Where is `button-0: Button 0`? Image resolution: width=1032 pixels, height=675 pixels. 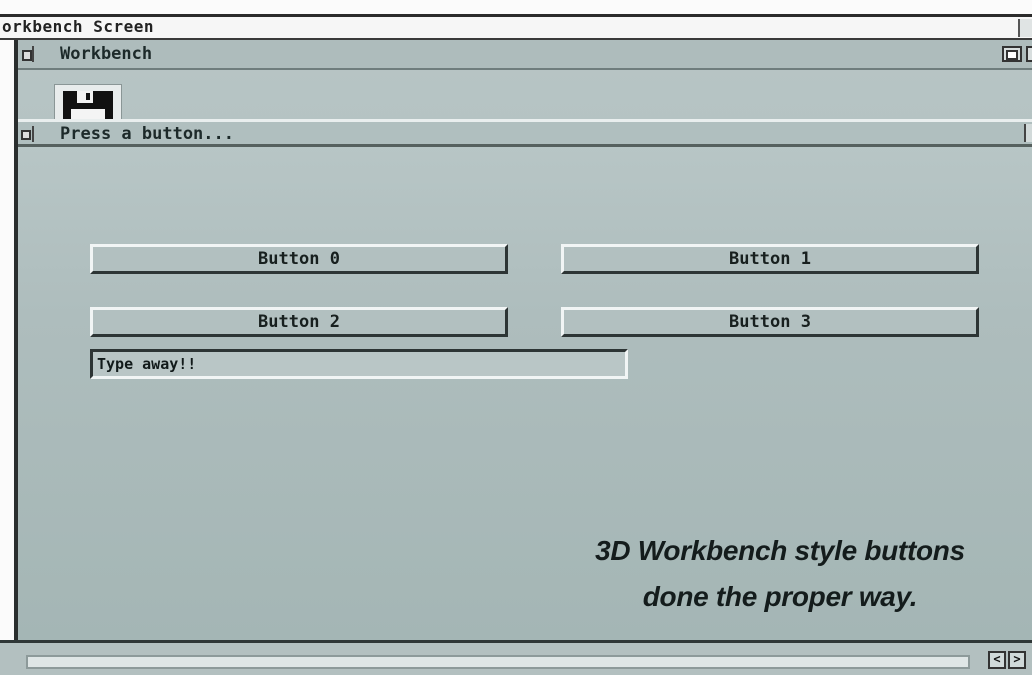 button-0: Button 0 is located at coordinates (299, 259).